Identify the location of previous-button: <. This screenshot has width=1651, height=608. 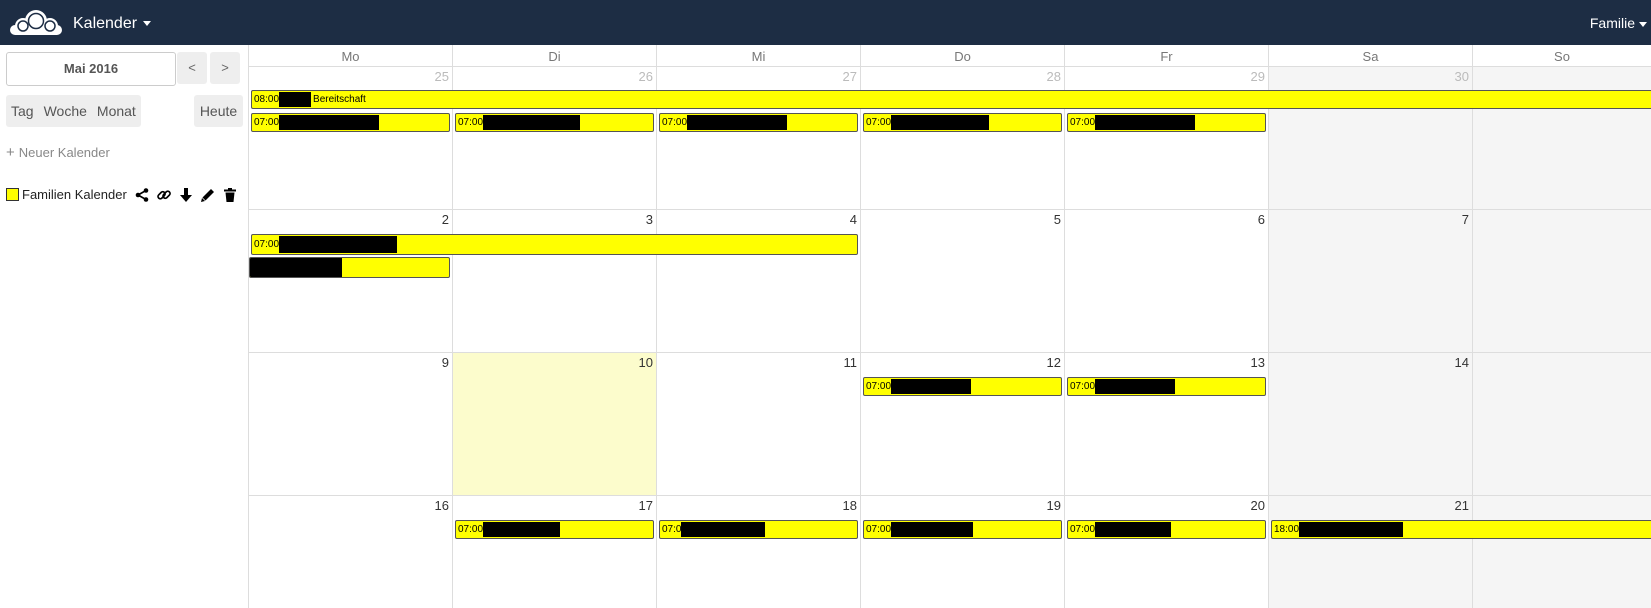
(192, 68).